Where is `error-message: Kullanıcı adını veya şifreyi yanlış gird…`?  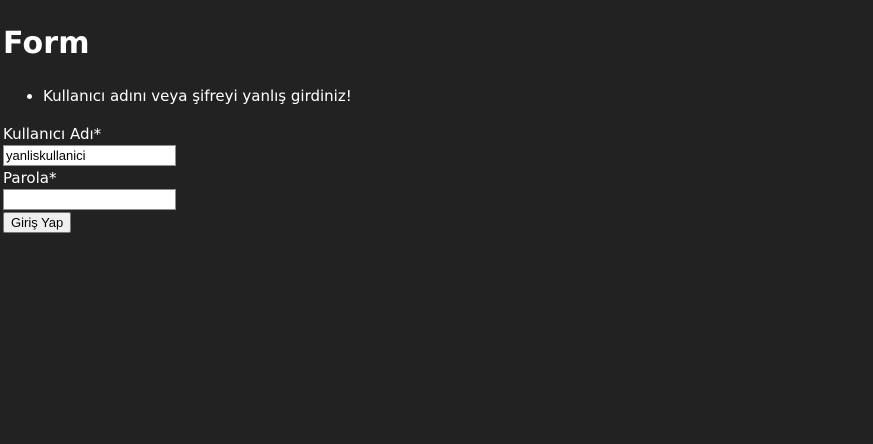 error-message: Kullanıcı adını veya şifreyi yanlış gird… is located at coordinates (197, 96).